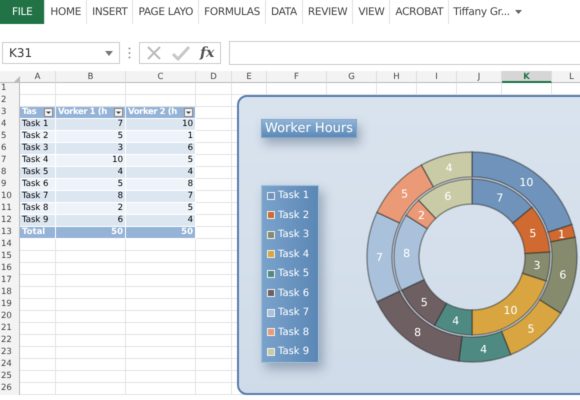  I want to click on row-header: 1, so click(10, 89).